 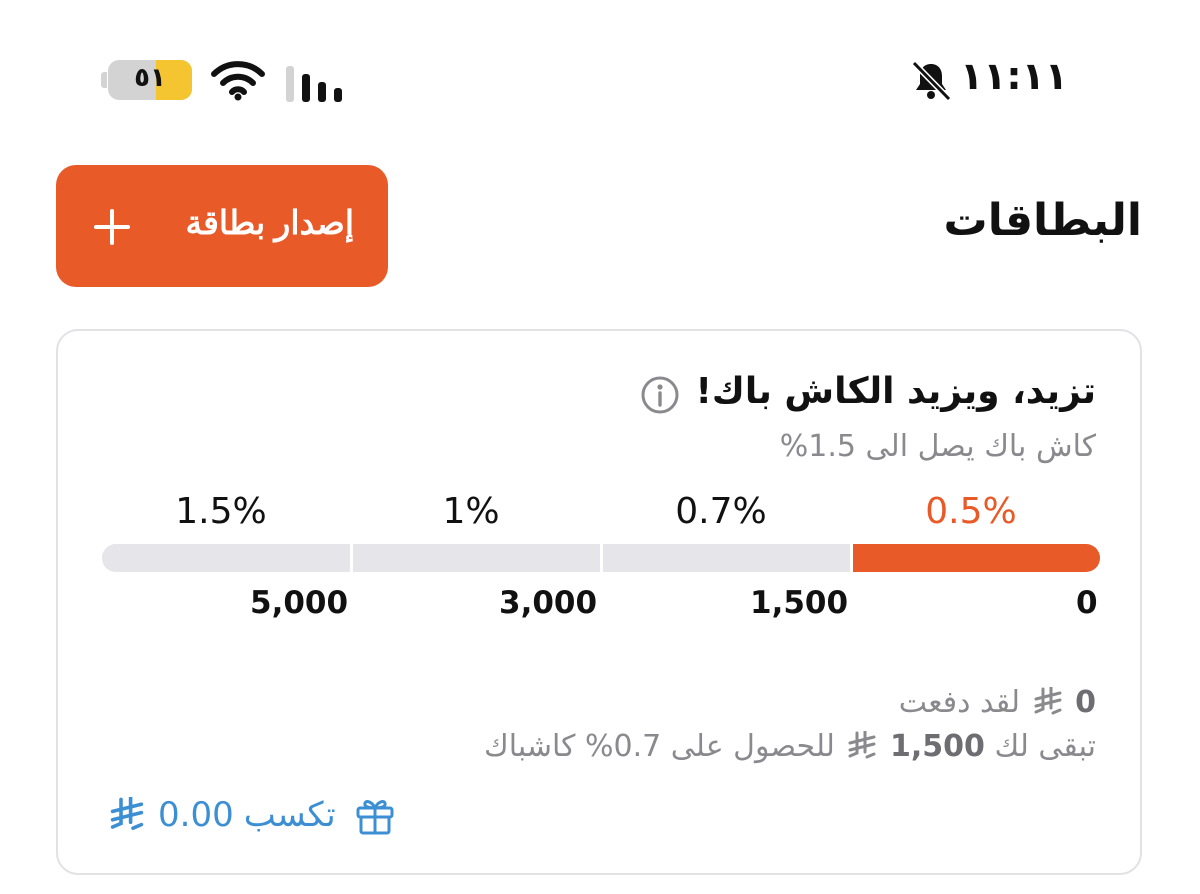 I want to click on status-time: ١١:١١, so click(x=1014, y=76).